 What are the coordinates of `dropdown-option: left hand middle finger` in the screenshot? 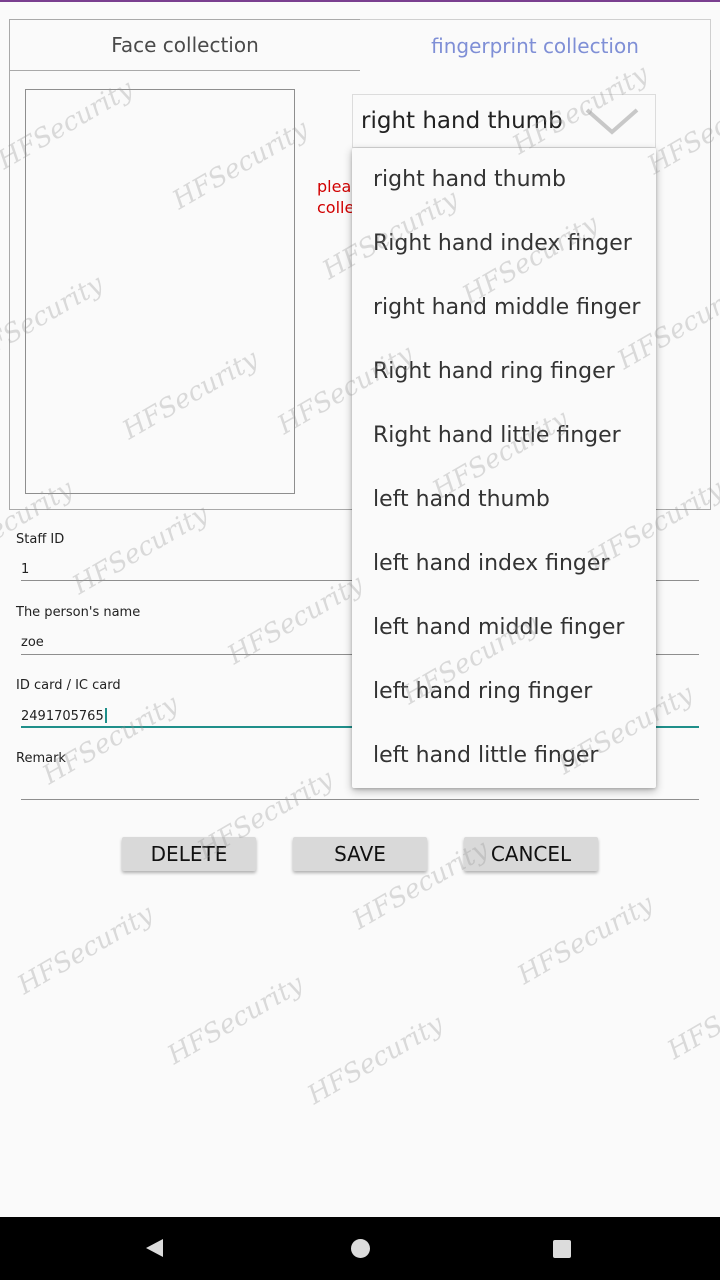 It's located at (504, 628).